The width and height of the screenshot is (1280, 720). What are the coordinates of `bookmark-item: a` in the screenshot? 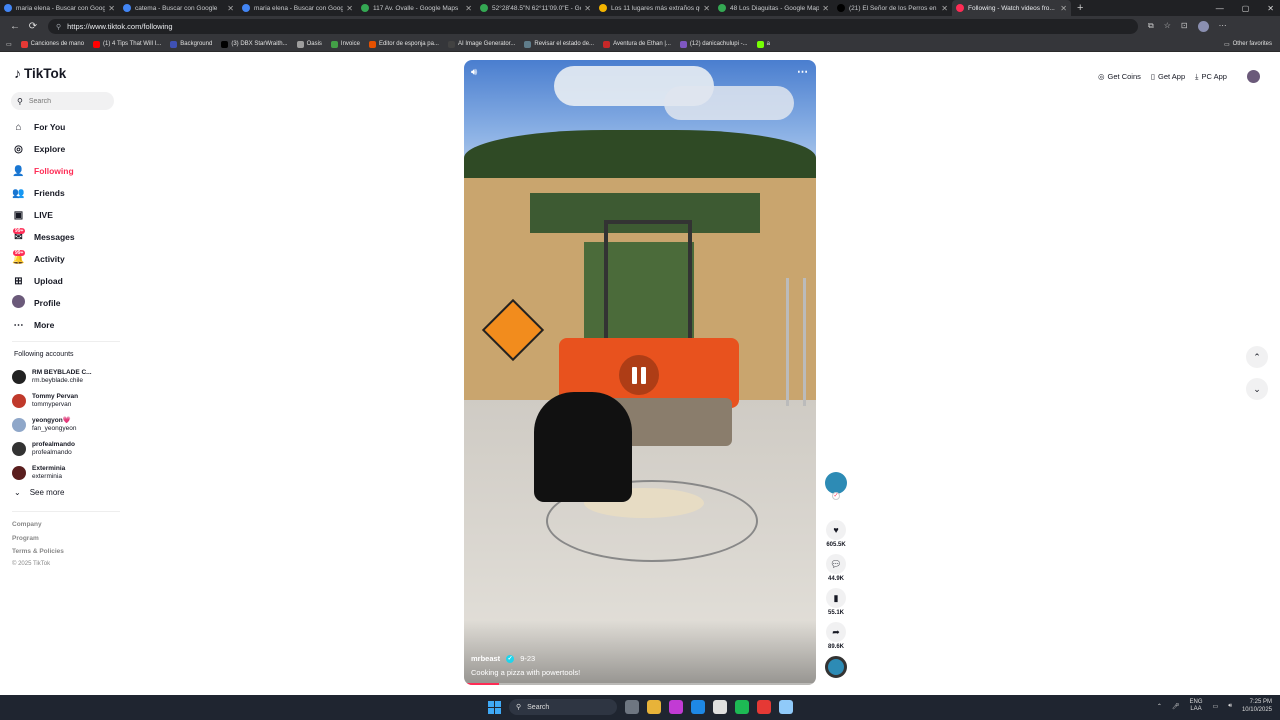 It's located at (763, 44).